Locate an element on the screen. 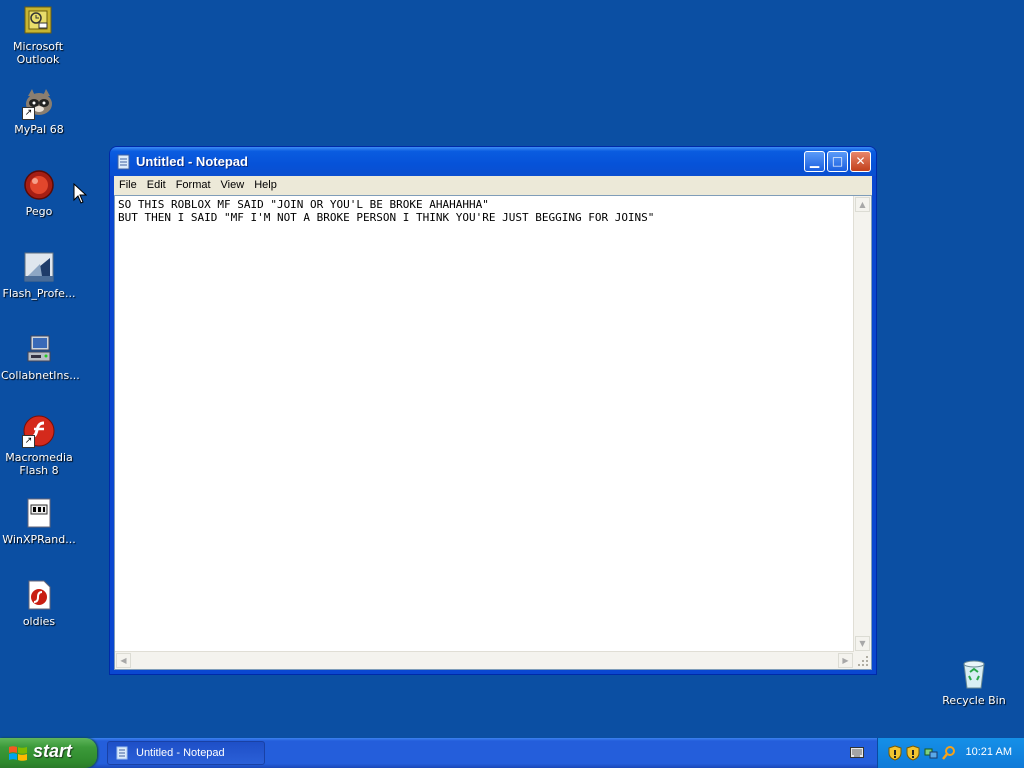  desktop-icon-label: oldies is located at coordinates (39, 621).